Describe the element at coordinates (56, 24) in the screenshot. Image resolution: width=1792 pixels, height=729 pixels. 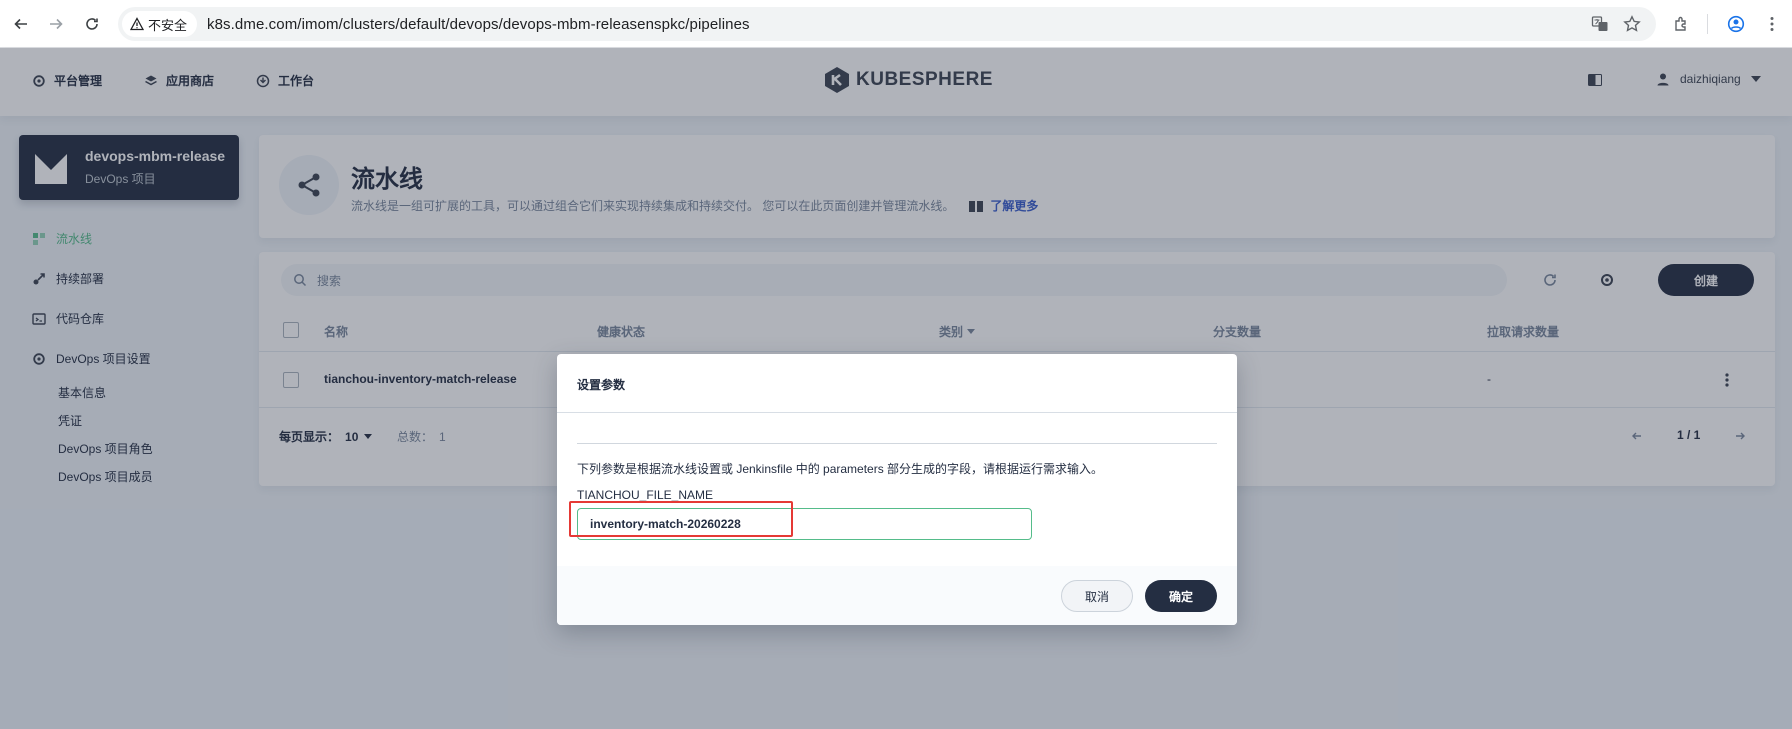
I see `forward-icon` at that location.